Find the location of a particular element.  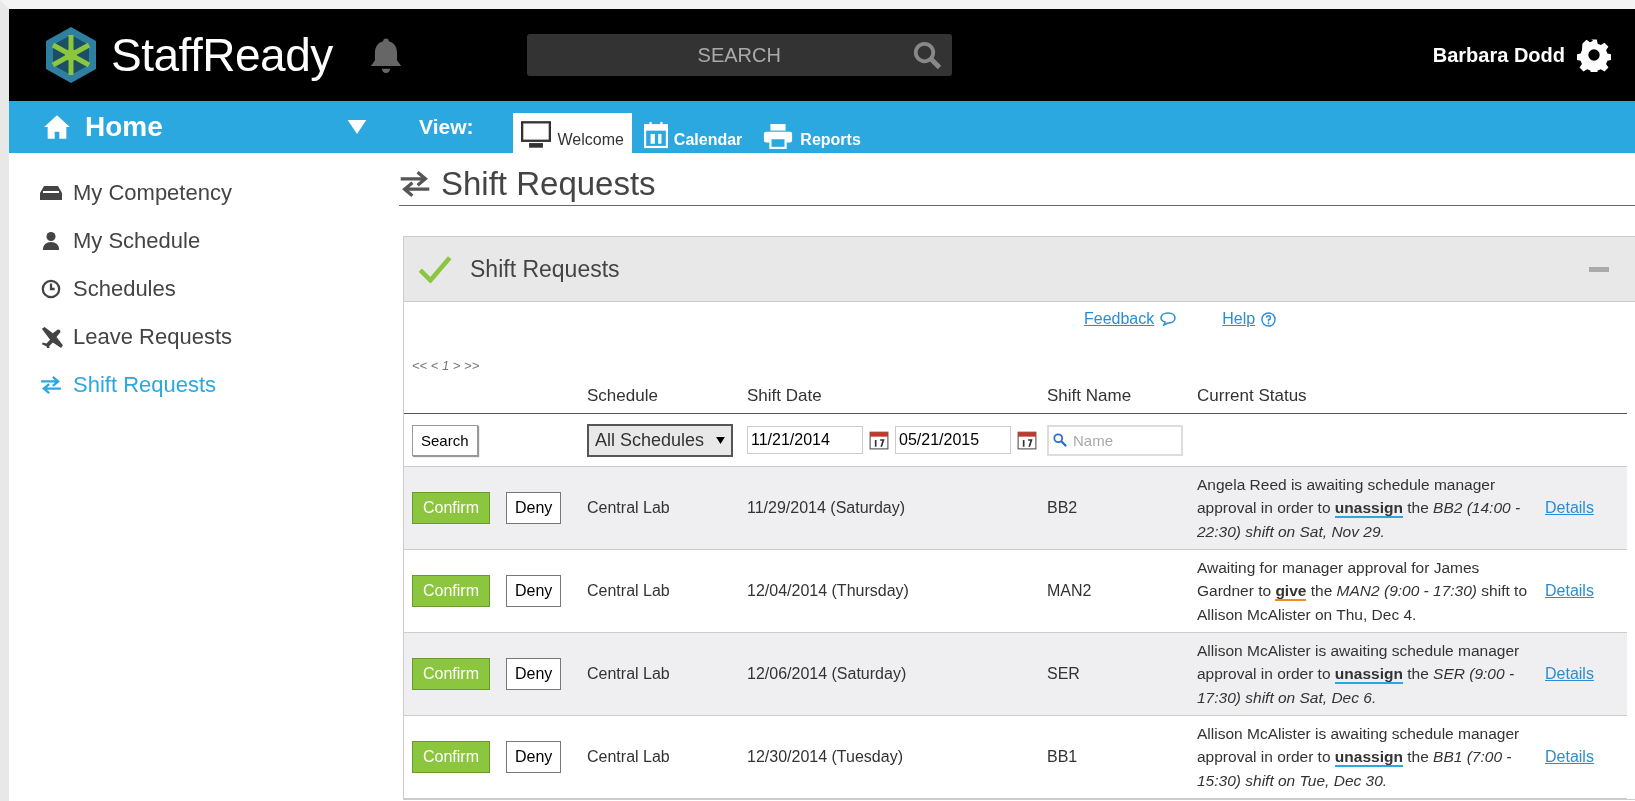

column-header: Shift Date is located at coordinates (785, 396).